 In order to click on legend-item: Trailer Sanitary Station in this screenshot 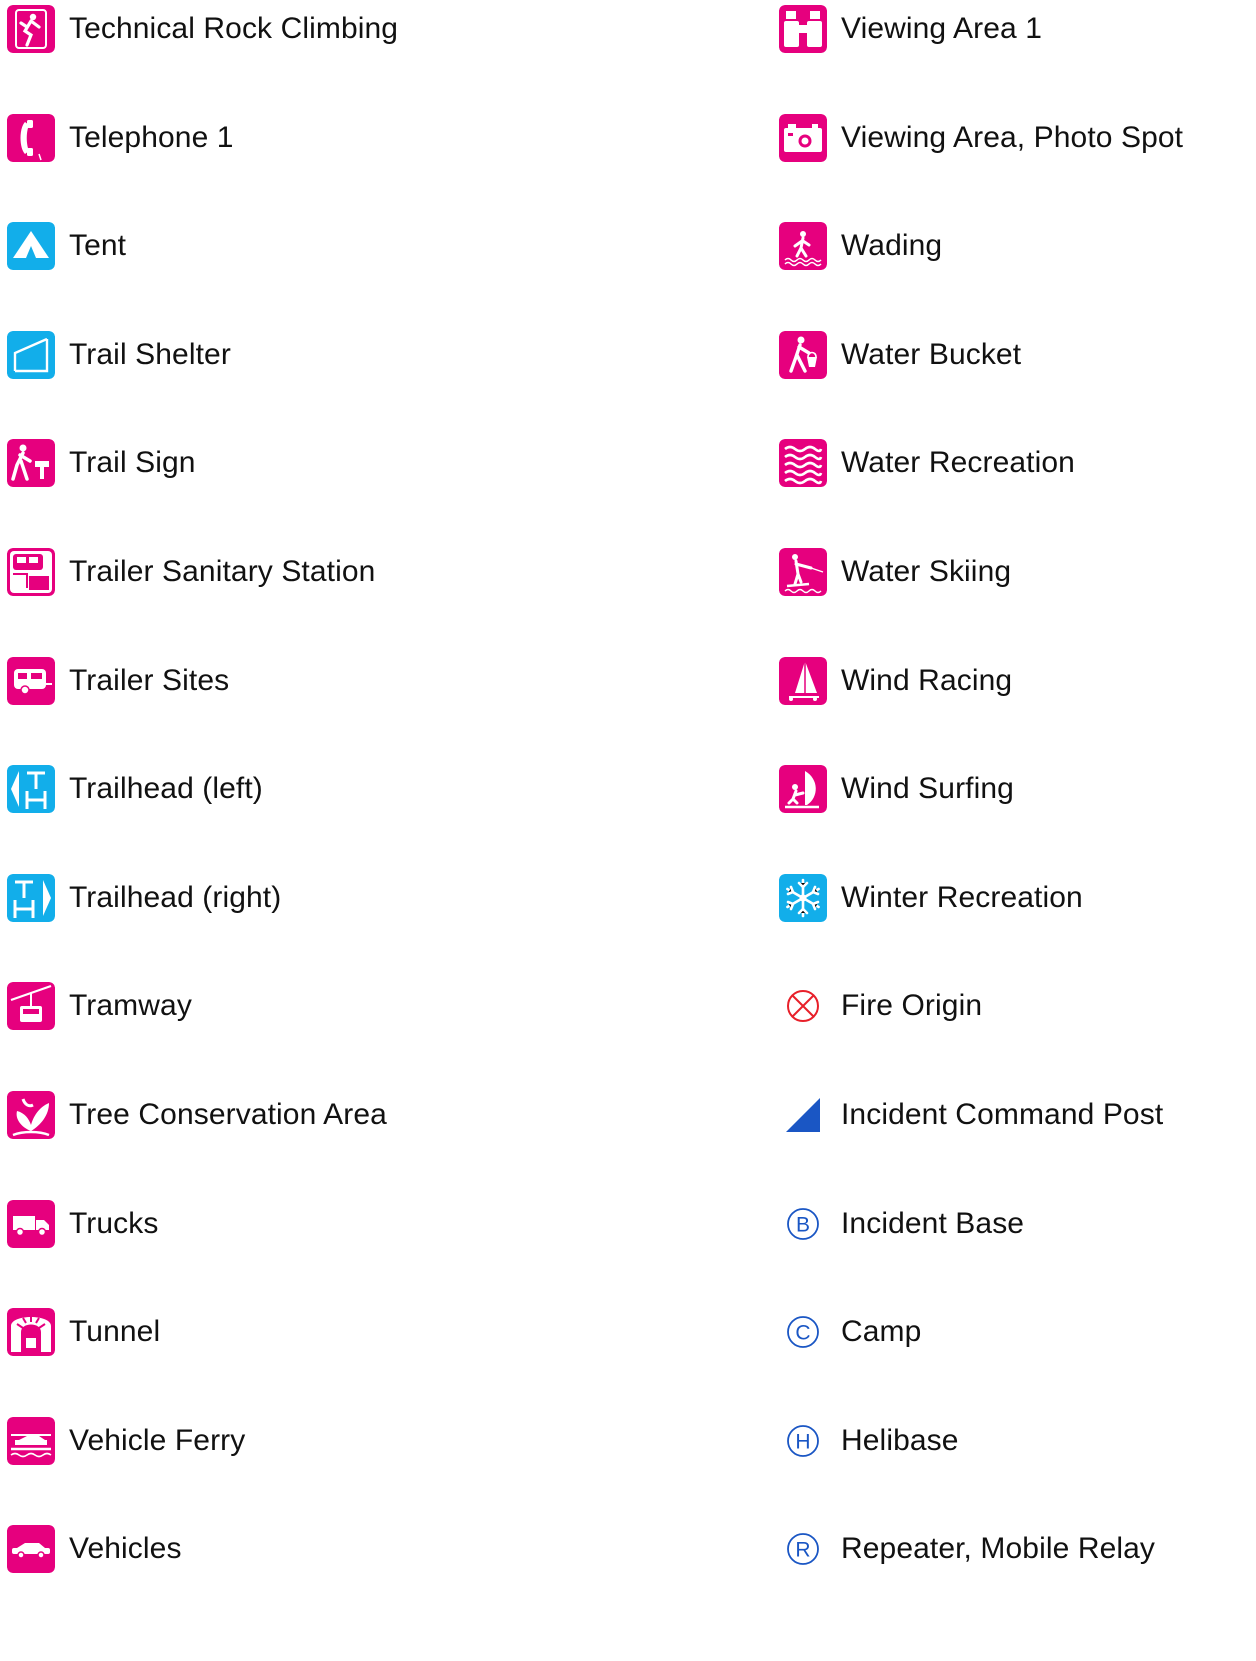, I will do `click(191, 572)`.